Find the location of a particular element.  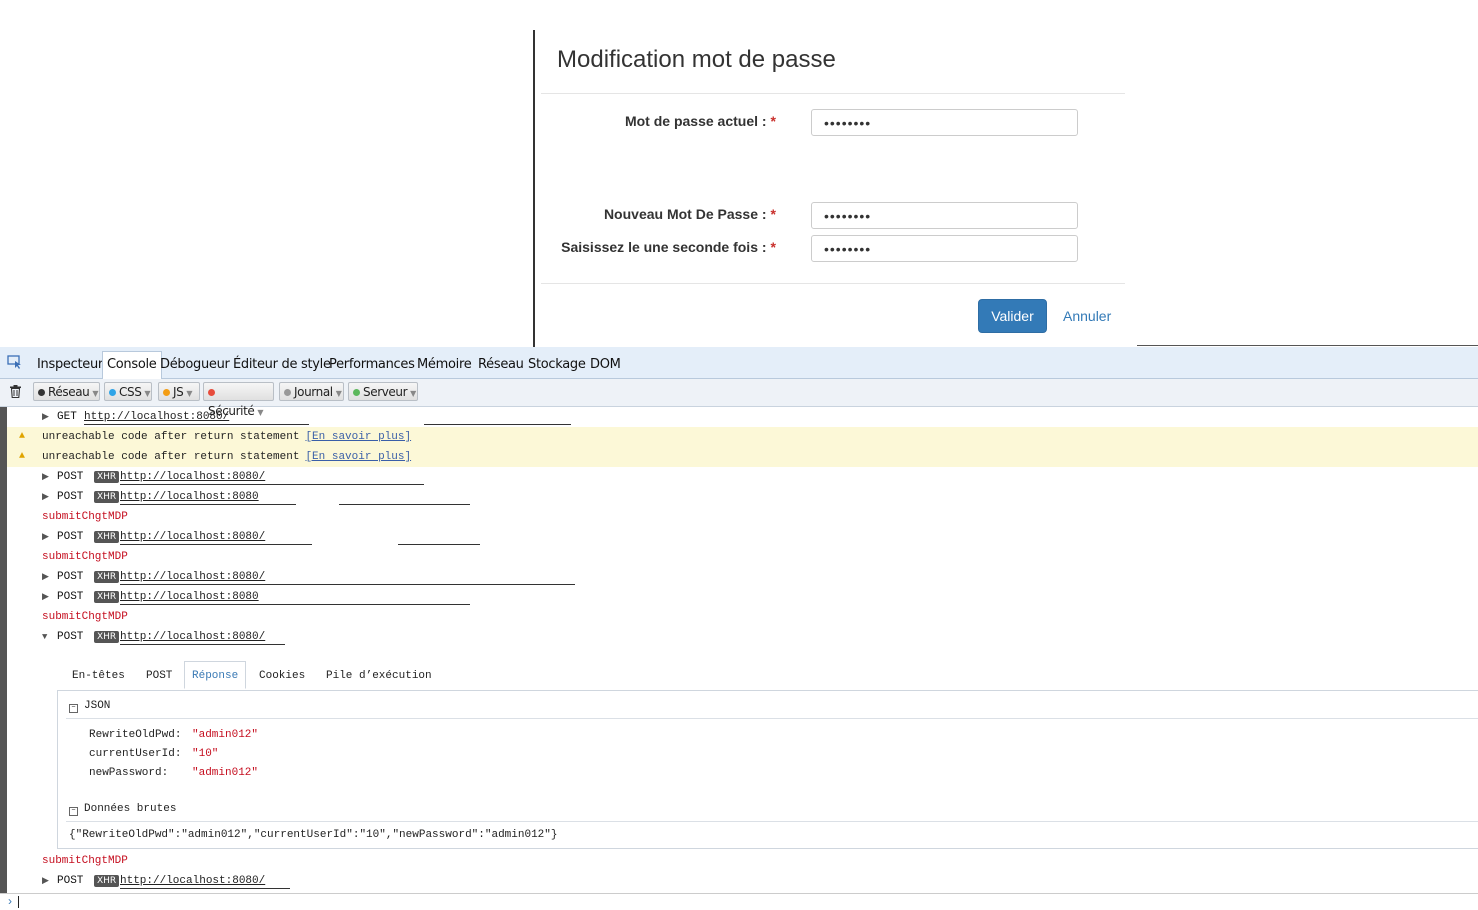

filter-journal: Journal ▼ is located at coordinates (311, 391).